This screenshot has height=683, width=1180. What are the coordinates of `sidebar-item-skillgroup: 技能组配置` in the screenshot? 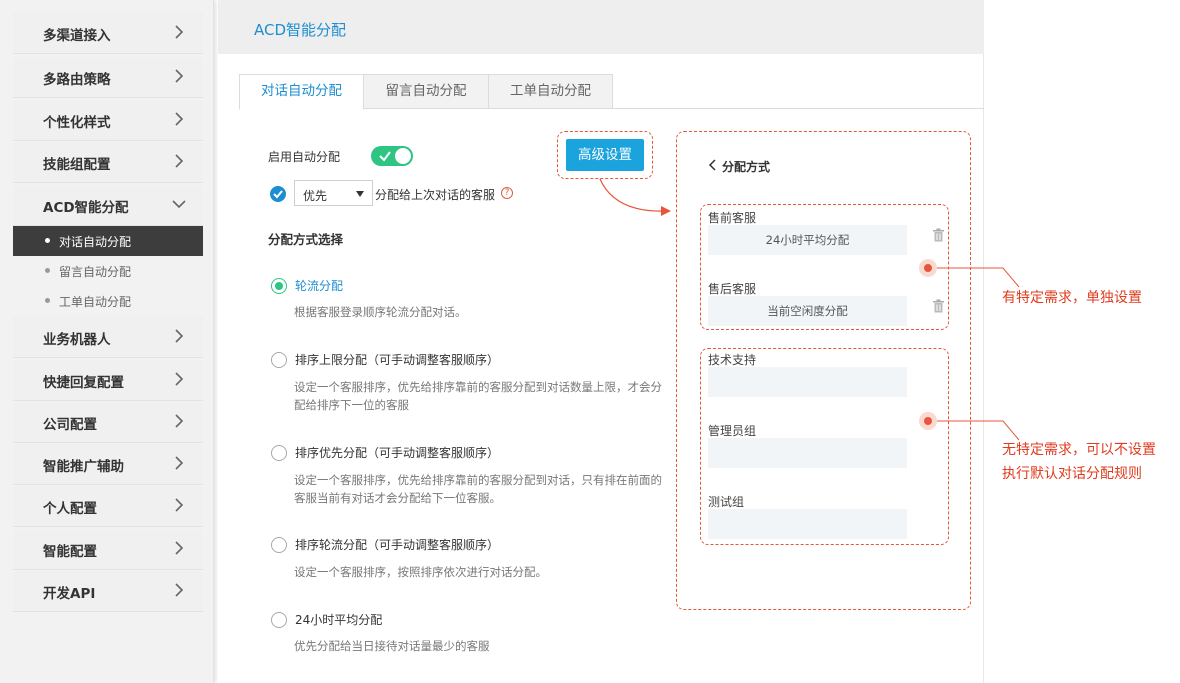 It's located at (108, 162).